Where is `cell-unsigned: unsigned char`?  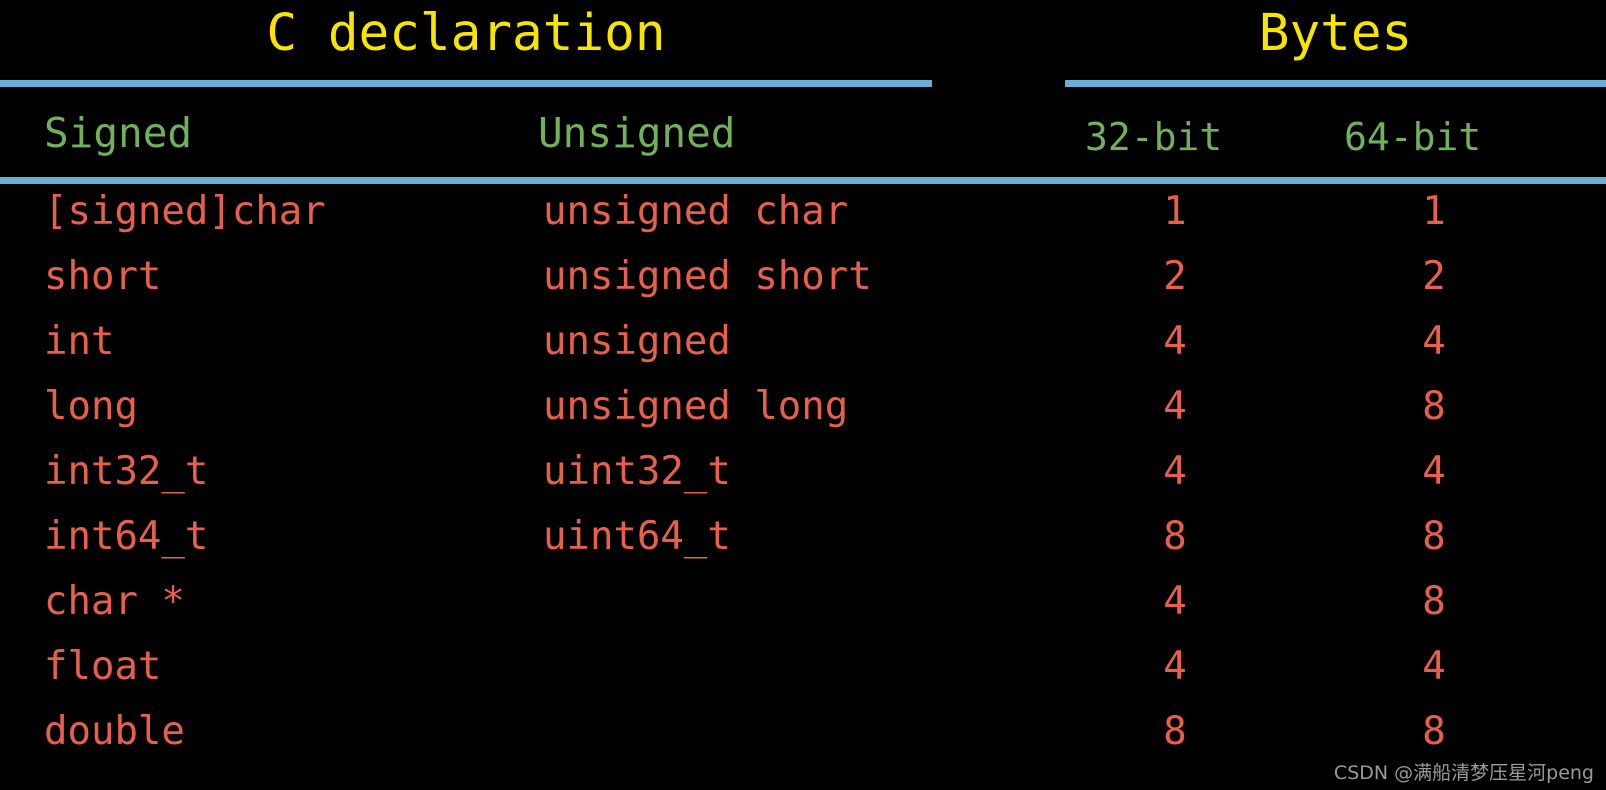 cell-unsigned: unsigned char is located at coordinates (696, 211).